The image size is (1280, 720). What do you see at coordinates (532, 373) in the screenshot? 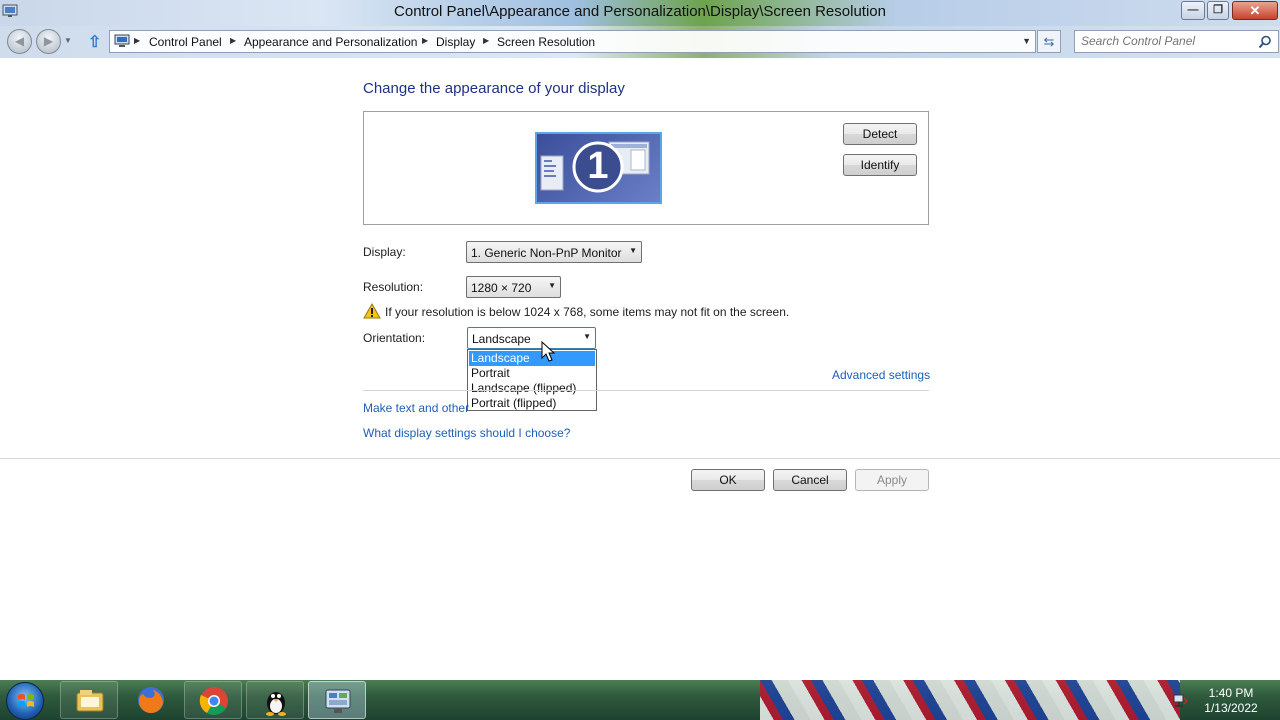
I see `orientation-option-portrait: Portrait` at bounding box center [532, 373].